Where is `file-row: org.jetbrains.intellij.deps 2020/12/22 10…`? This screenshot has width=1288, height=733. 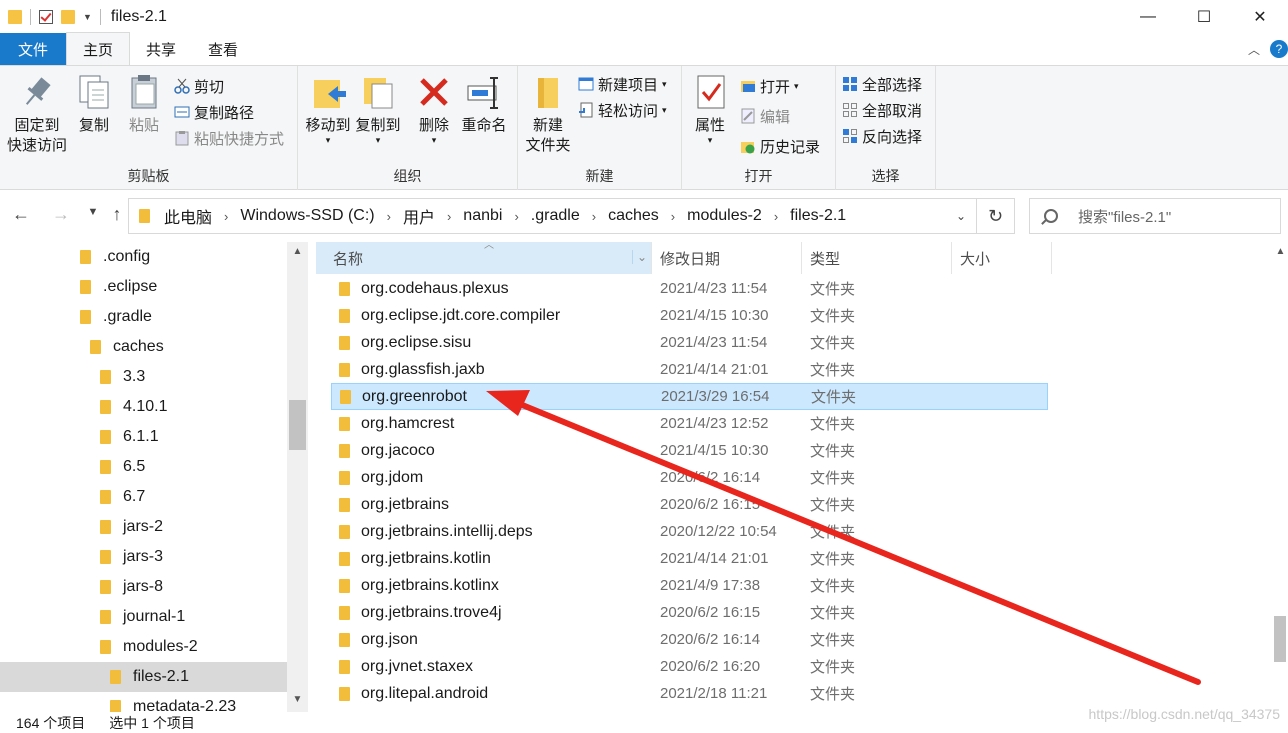
file-row: org.jetbrains.intellij.deps 2020/12/22 10… is located at coordinates (689, 531).